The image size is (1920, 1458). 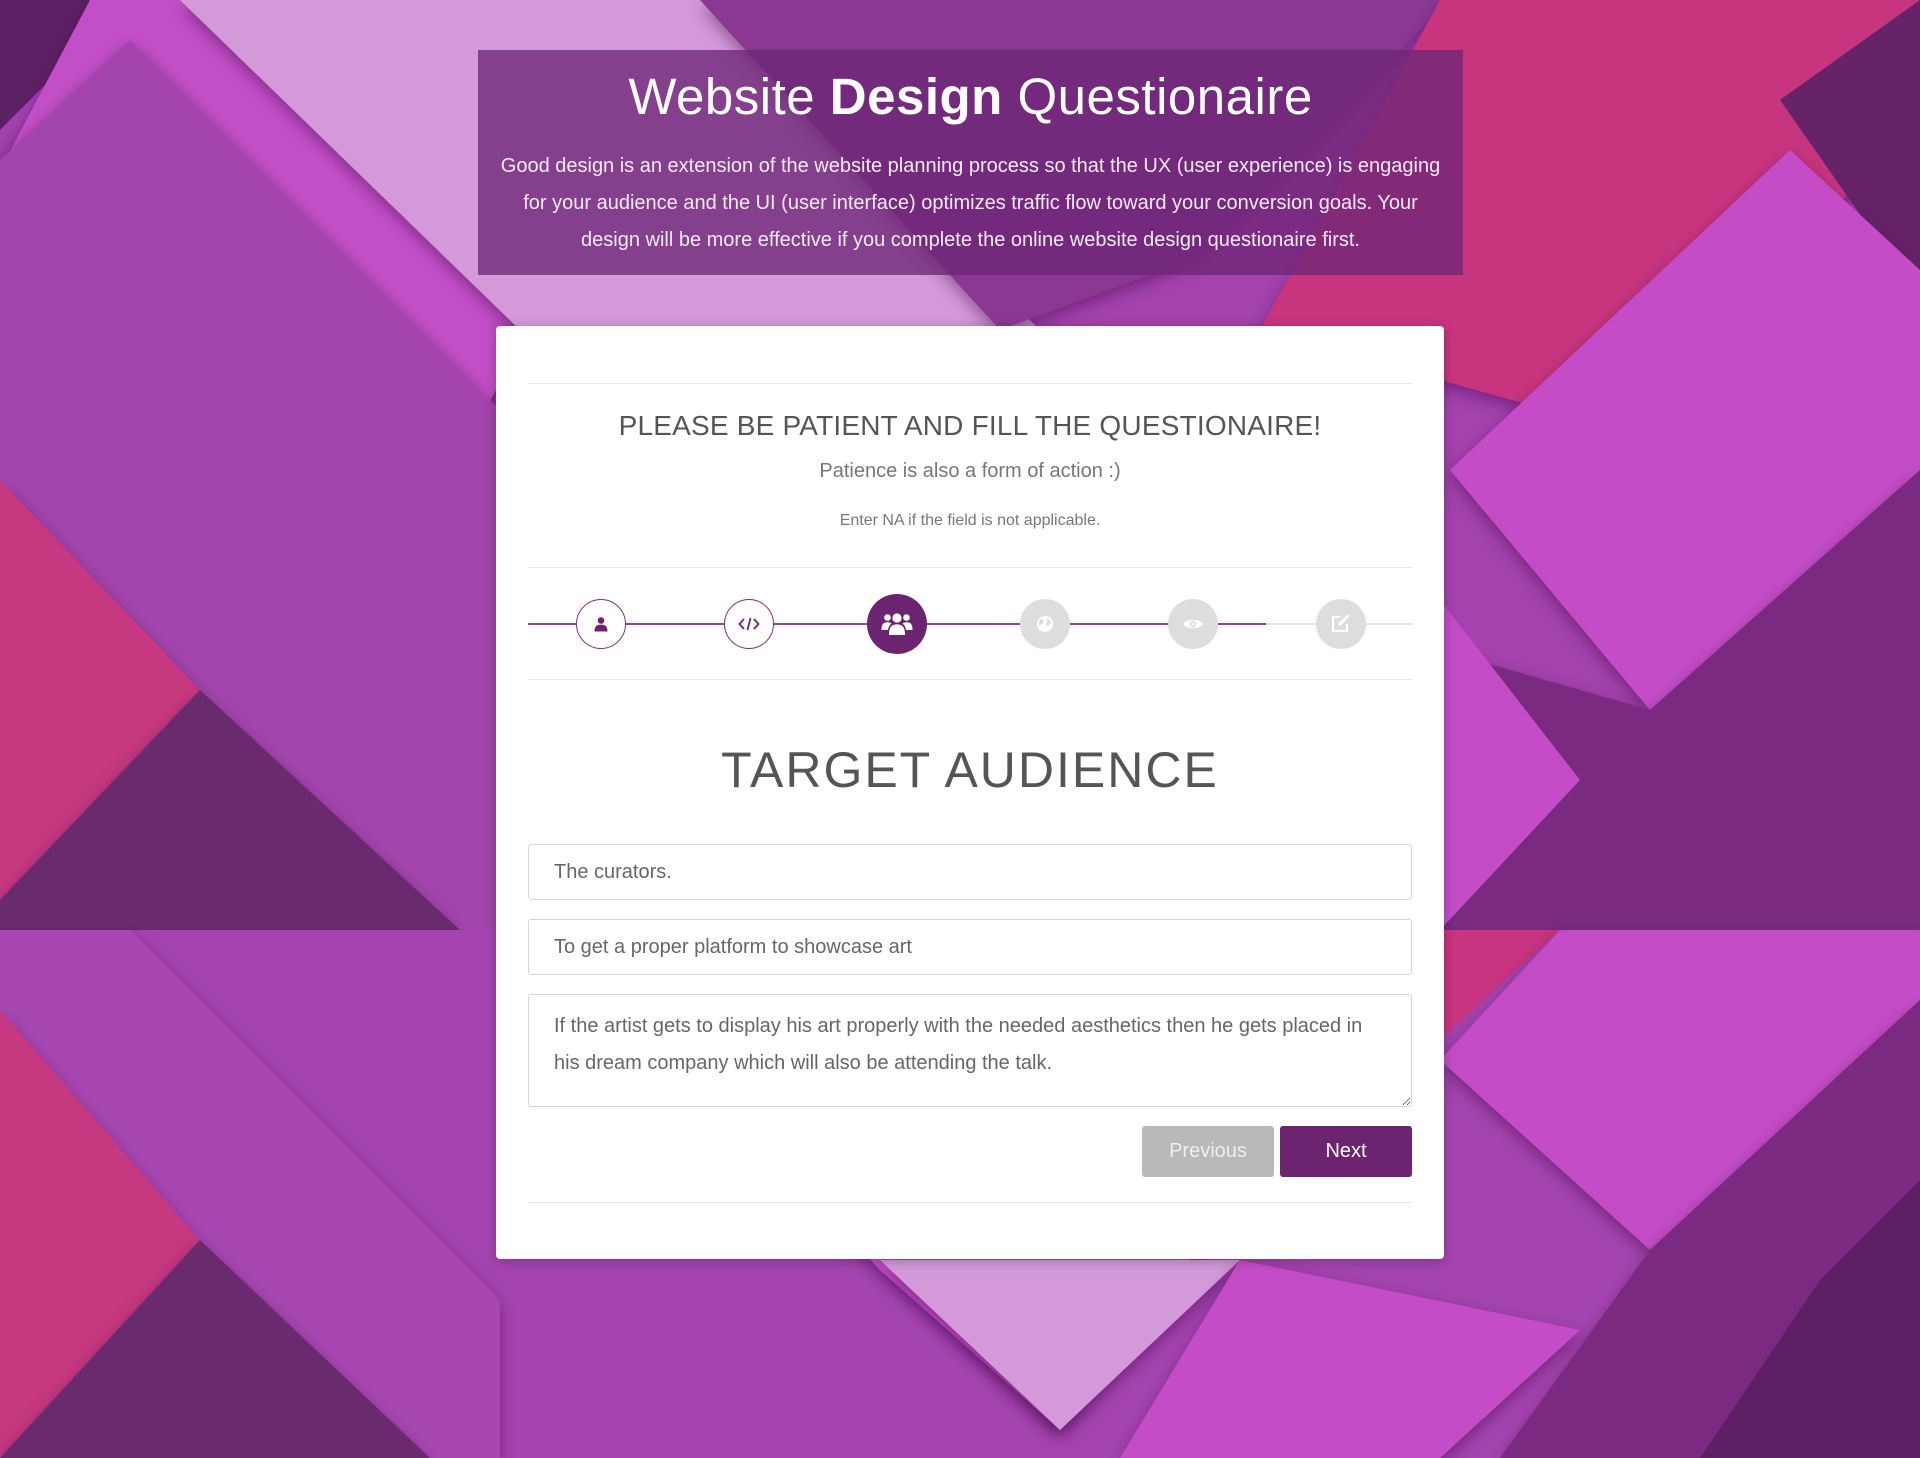 I want to click on previous-button: Previous, so click(x=1208, y=1151).